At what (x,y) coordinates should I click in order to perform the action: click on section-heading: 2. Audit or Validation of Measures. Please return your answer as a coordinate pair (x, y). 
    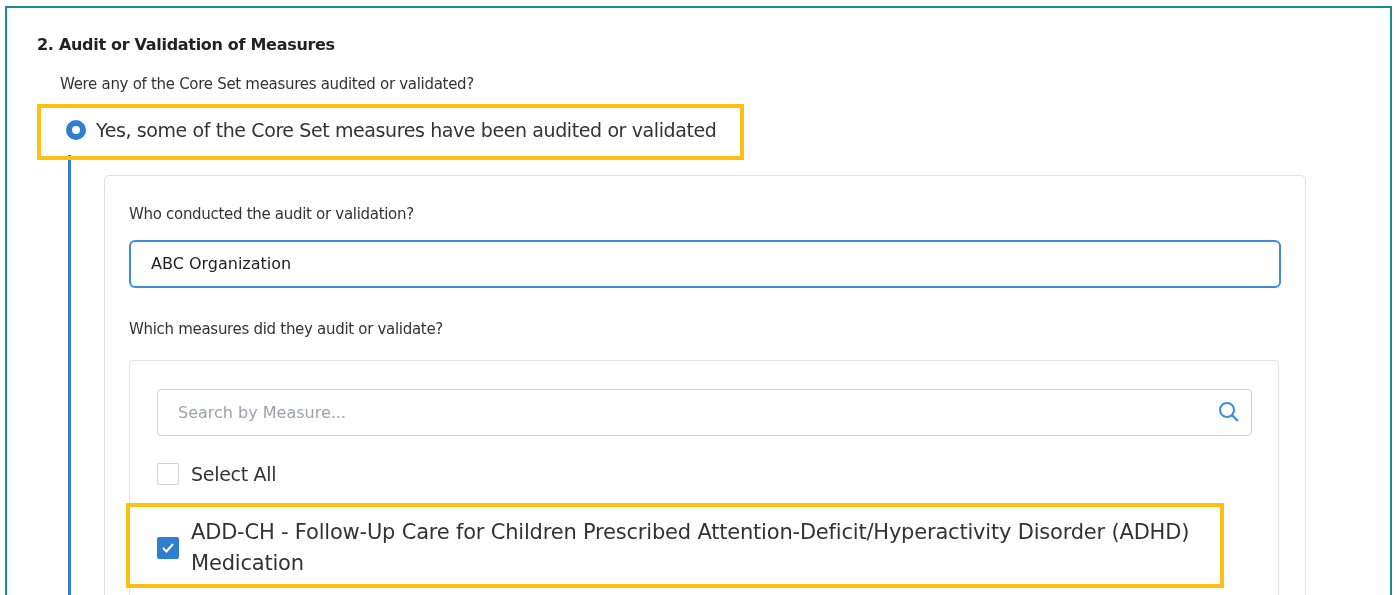
    Looking at the image, I should click on (186, 45).